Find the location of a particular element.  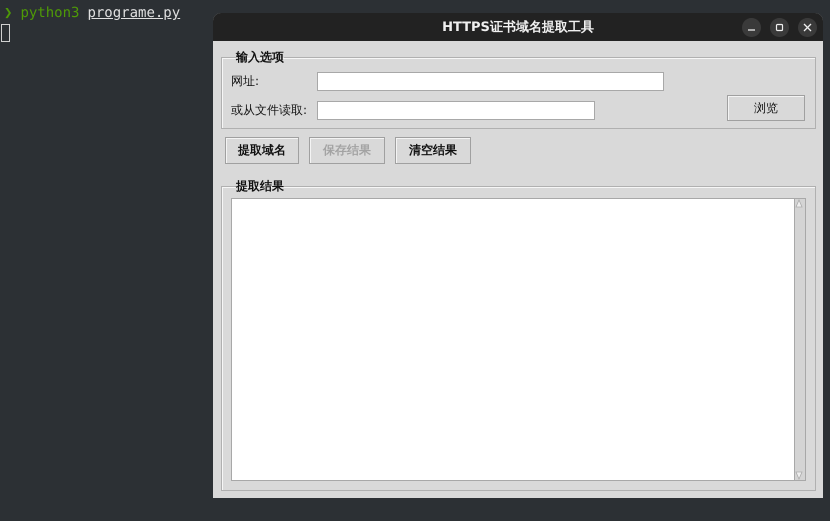

maximize-icon is located at coordinates (779, 27).